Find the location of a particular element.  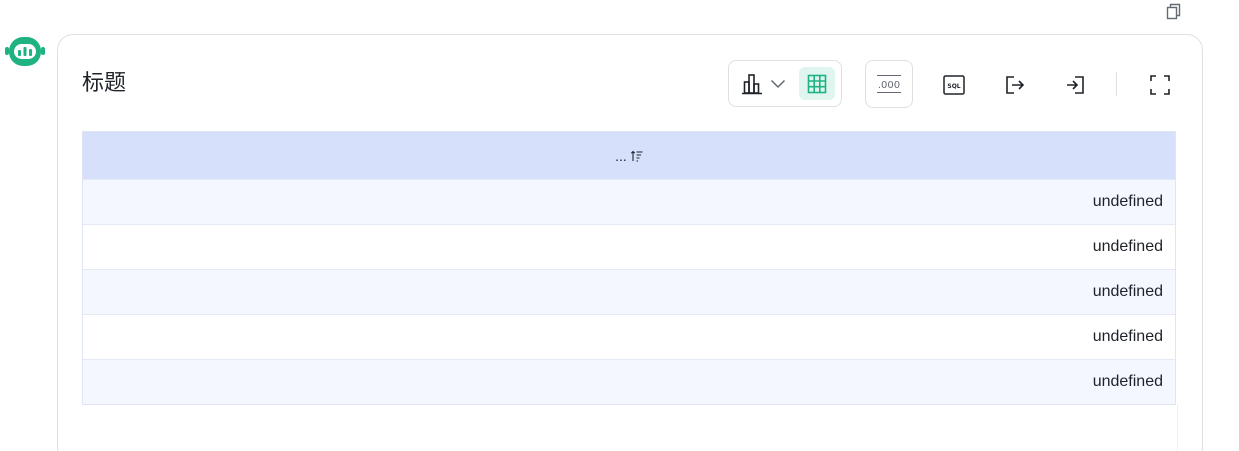

chart-type-switcher is located at coordinates (785, 83).